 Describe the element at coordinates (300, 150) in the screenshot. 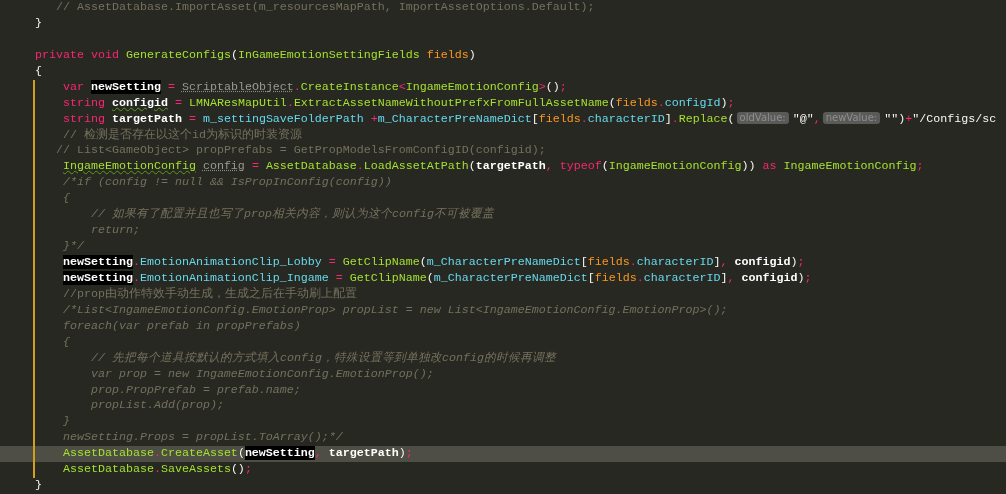

I see `code-text: // List<GameObject> propPrefabs = GetPropModelsFromConfigID(configid);` at that location.